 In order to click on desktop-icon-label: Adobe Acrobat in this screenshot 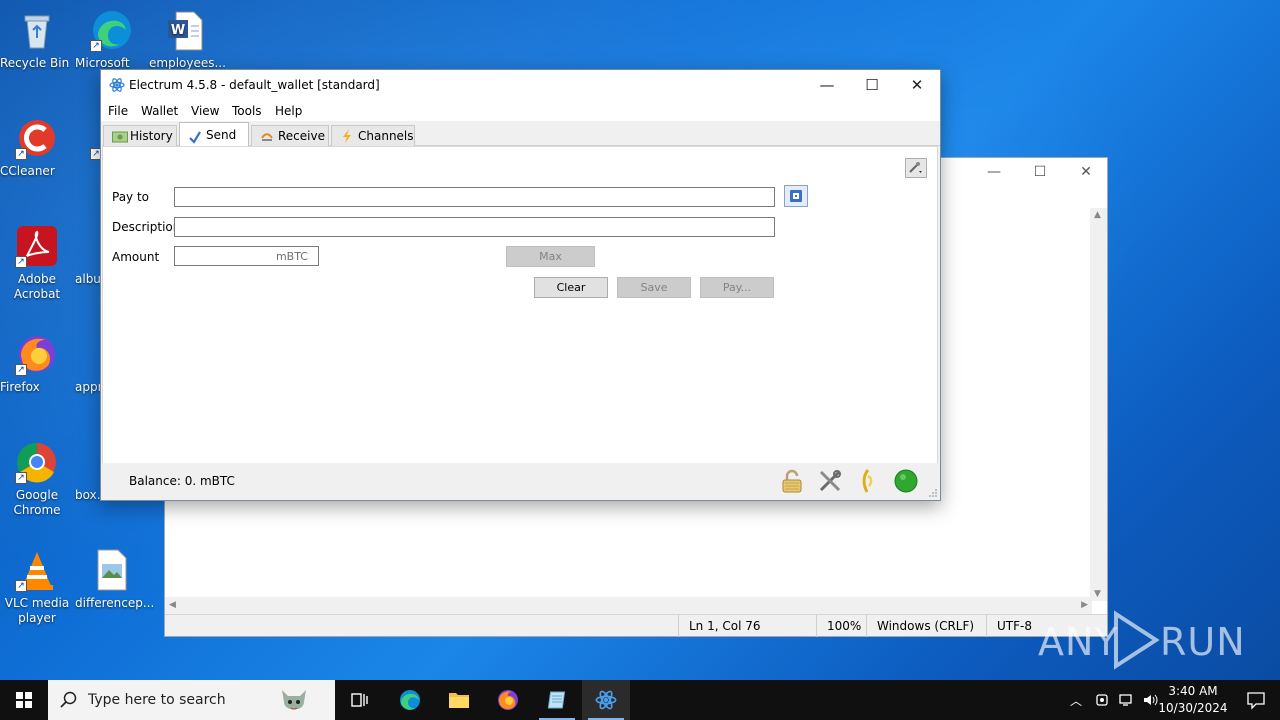, I will do `click(37, 286)`.